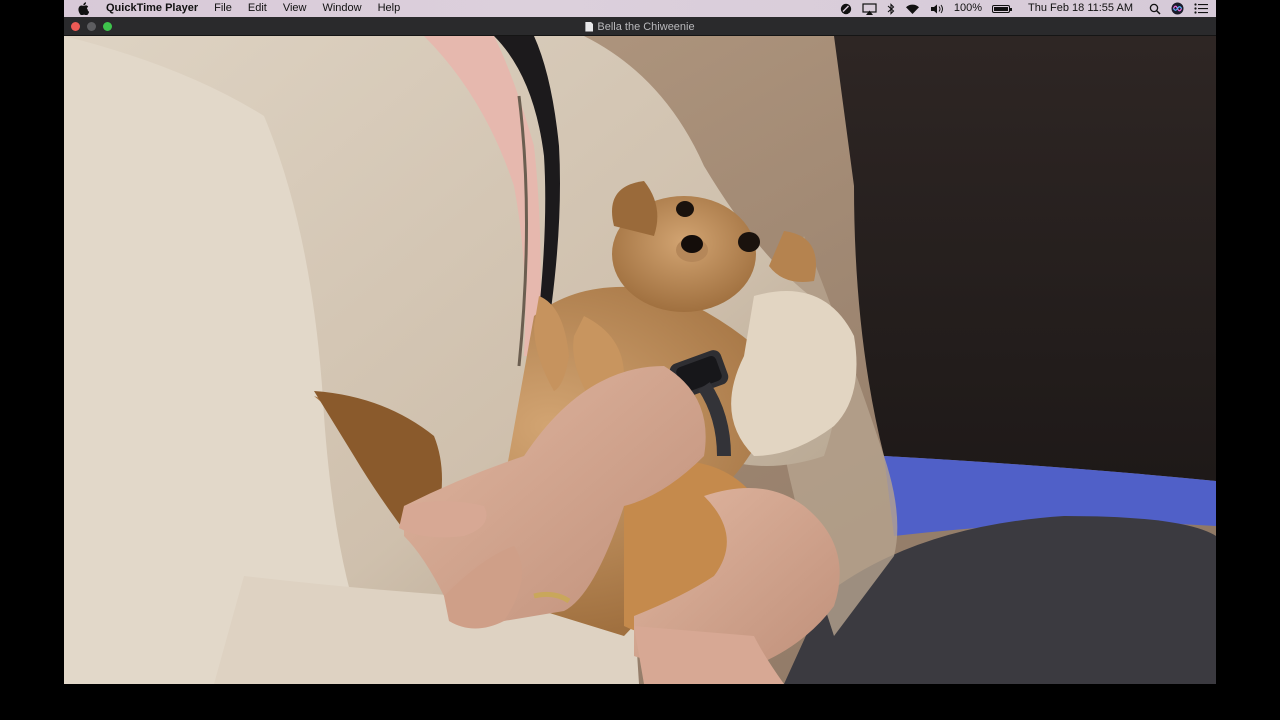 The image size is (1280, 720). What do you see at coordinates (156, 8) in the screenshot?
I see `app-menu: QuickTime Player` at bounding box center [156, 8].